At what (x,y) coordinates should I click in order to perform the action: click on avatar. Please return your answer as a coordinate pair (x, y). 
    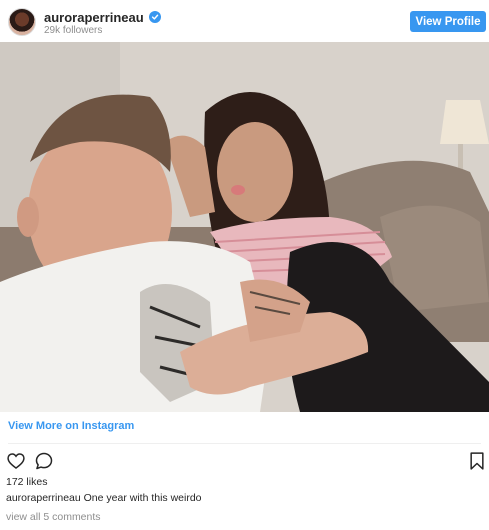
    Looking at the image, I should click on (22, 22).